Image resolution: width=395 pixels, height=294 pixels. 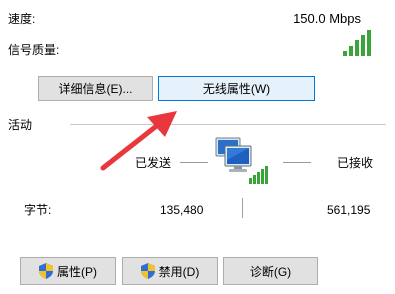 What do you see at coordinates (297, 162) in the screenshot?
I see `received-line` at bounding box center [297, 162].